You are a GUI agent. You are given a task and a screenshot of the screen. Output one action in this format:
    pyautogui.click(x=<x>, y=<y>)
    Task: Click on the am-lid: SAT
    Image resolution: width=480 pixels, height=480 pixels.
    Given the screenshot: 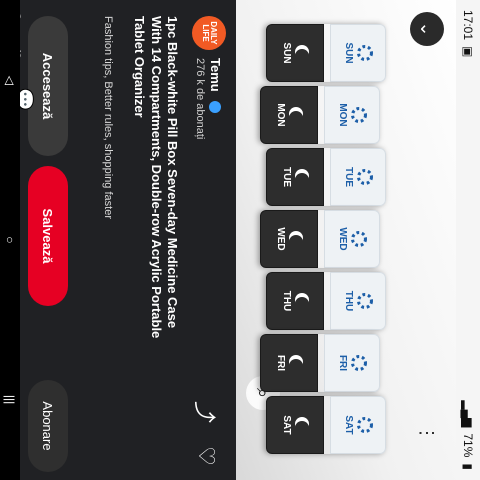 What is the action you would take?
    pyautogui.click(x=358, y=425)
    